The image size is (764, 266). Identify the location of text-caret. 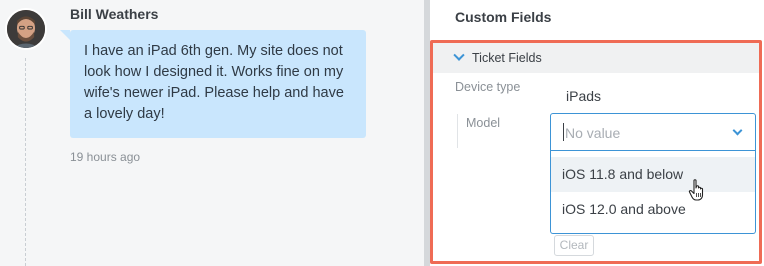
(563, 132).